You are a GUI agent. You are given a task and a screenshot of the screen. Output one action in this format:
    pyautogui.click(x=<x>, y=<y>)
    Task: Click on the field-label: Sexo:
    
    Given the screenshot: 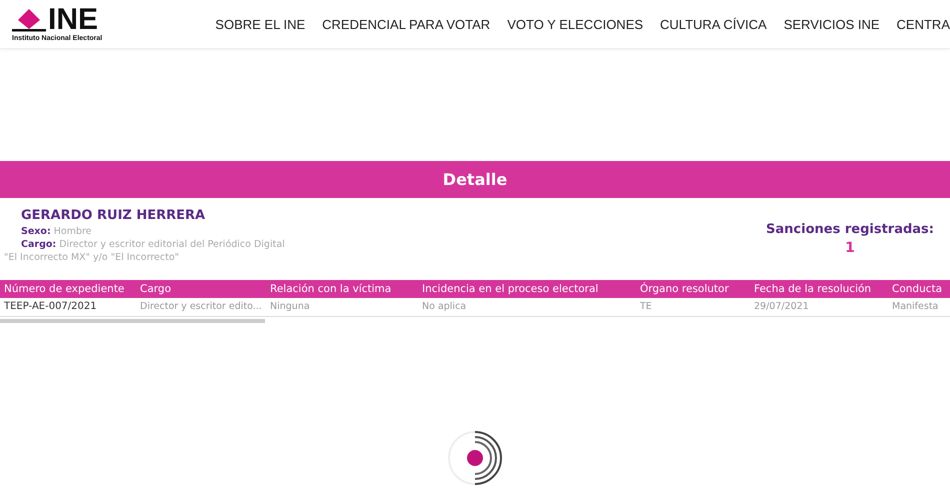 What is the action you would take?
    pyautogui.click(x=36, y=231)
    